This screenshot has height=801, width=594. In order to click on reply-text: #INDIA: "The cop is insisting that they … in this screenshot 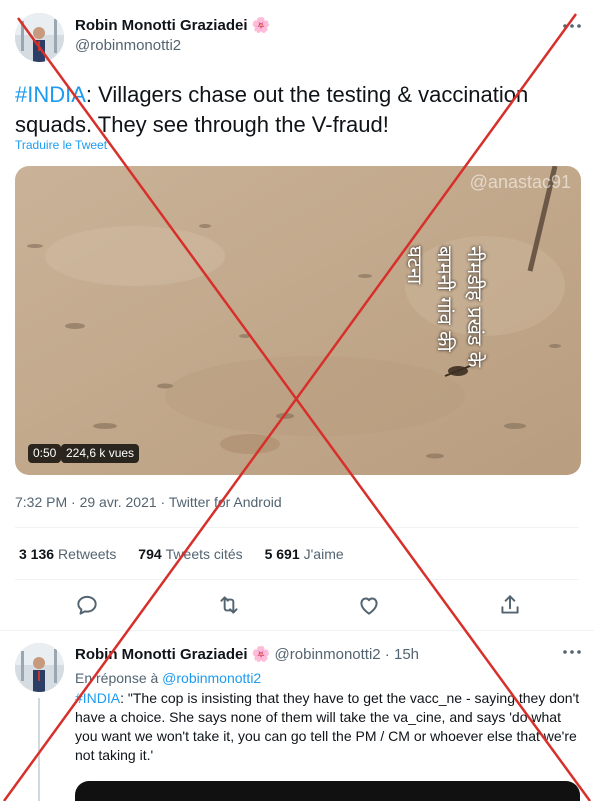, I will do `click(327, 727)`.